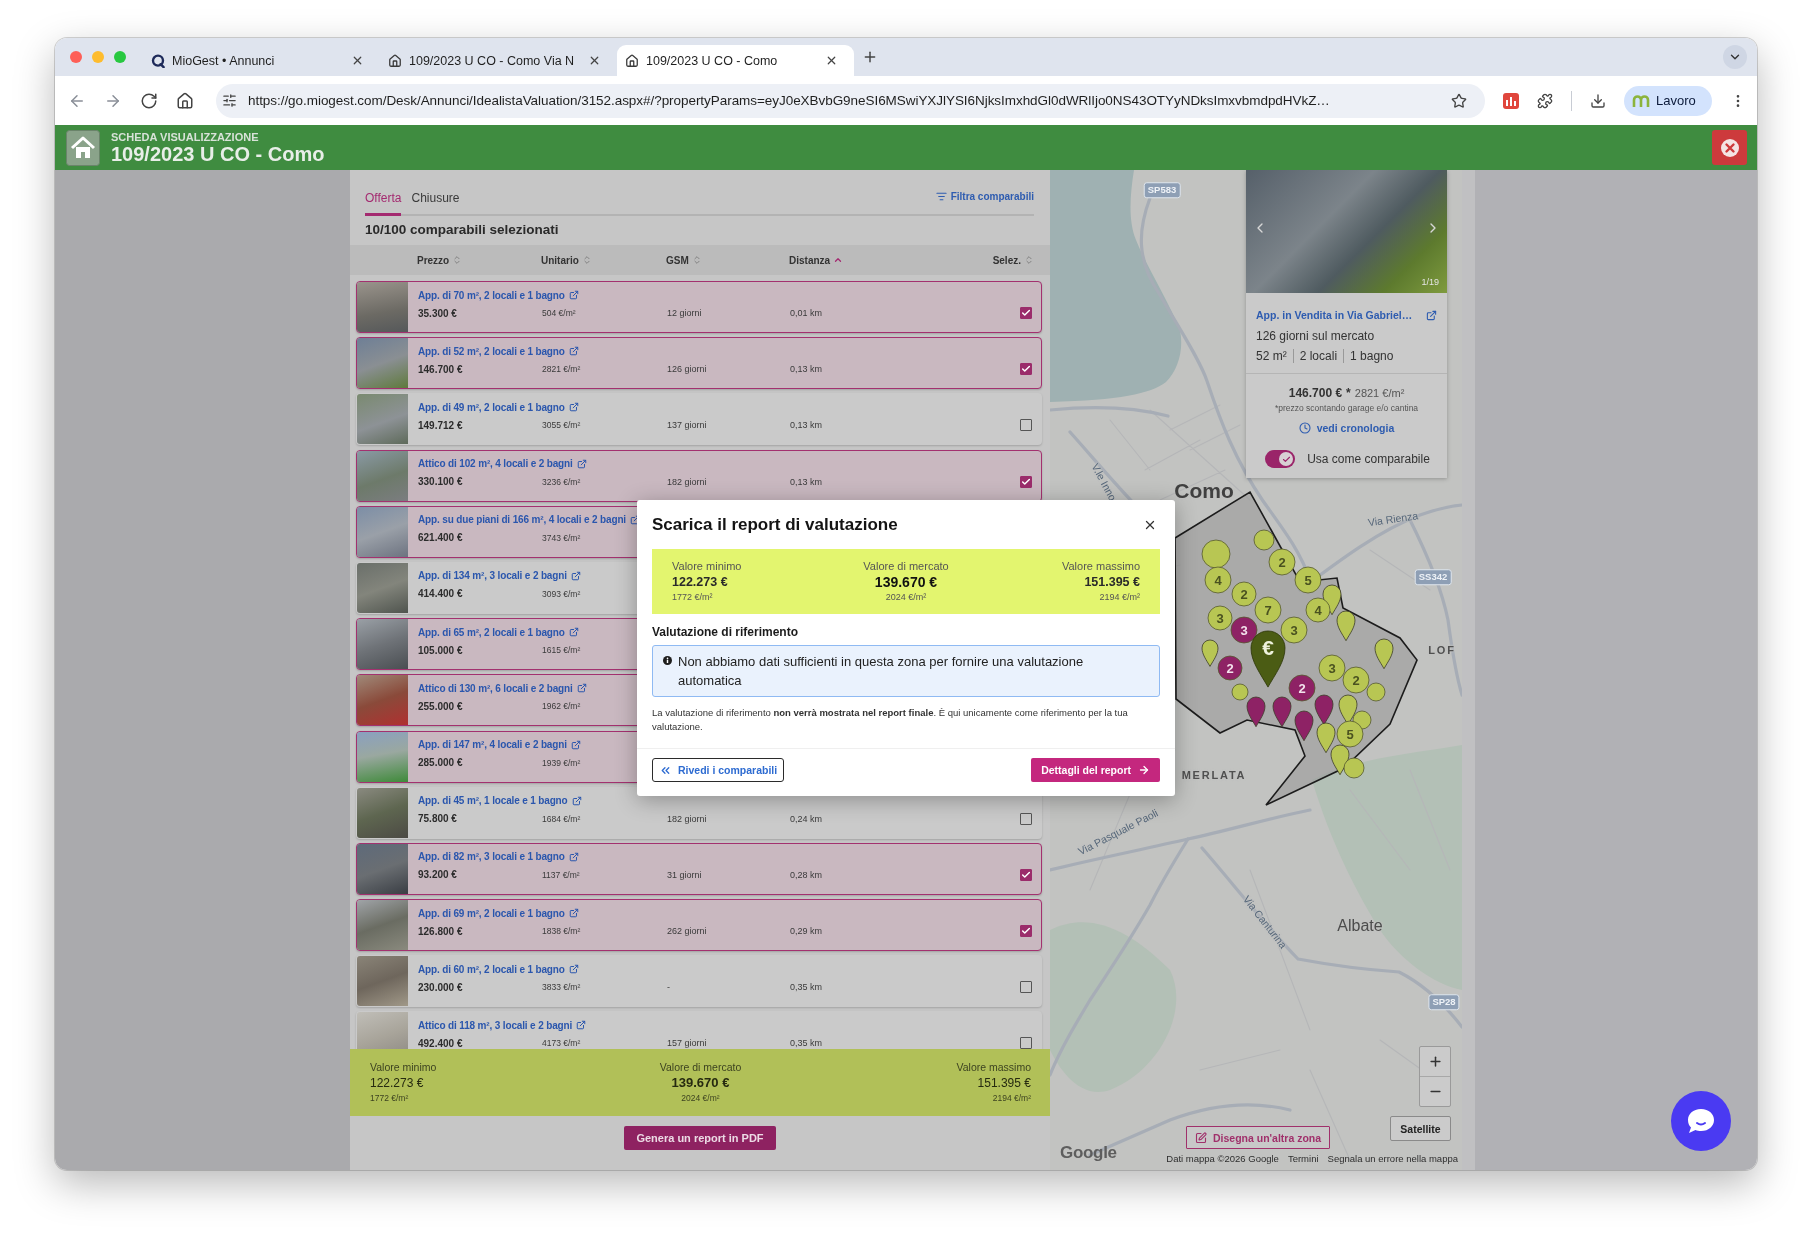 The height and width of the screenshot is (1246, 1812). I want to click on listing-title-link: Attico di 118 m², 3 locali e 2 bagni, so click(502, 1025).